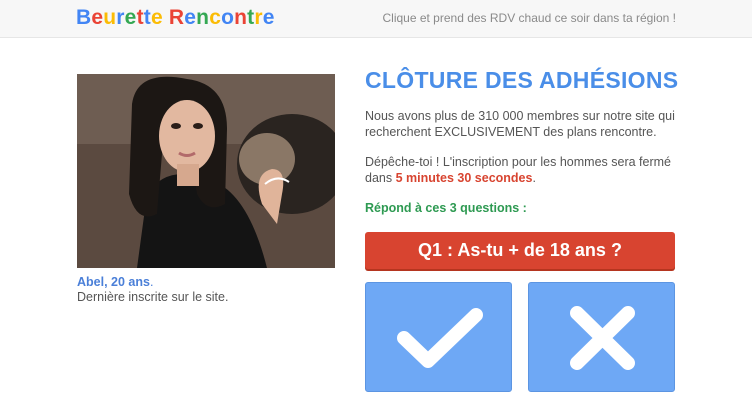 This screenshot has height=400, width=752. I want to click on yes-button, so click(438, 337).